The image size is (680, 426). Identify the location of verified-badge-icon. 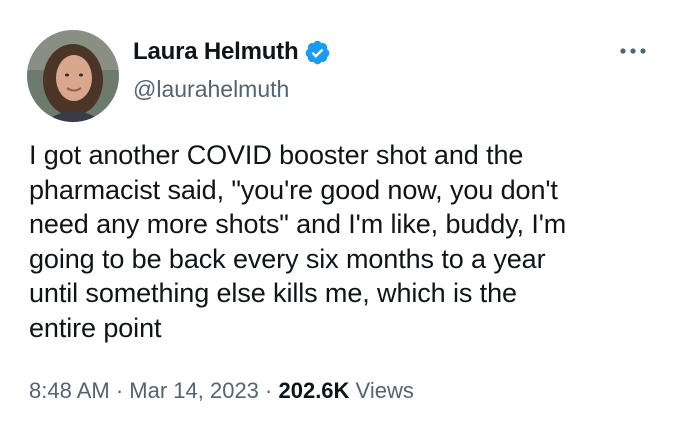
(317, 52).